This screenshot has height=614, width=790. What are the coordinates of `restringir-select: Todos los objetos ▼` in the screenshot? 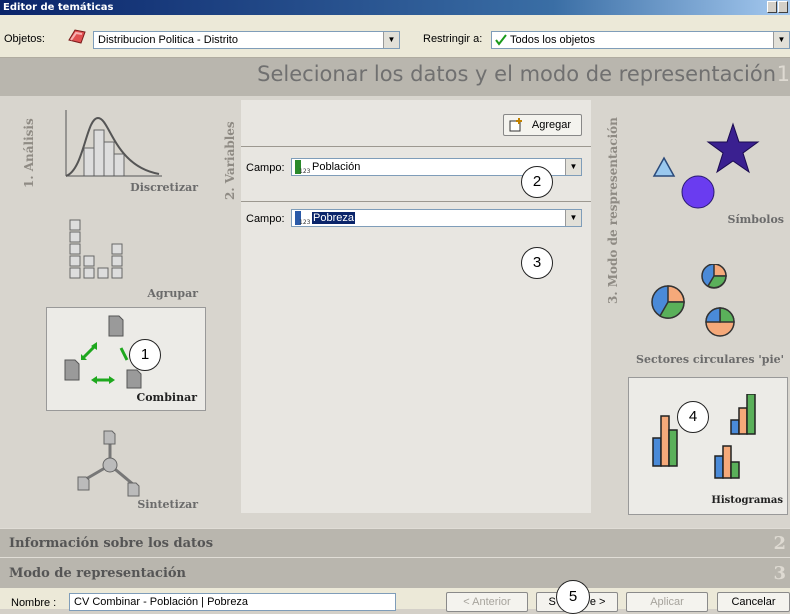 It's located at (640, 40).